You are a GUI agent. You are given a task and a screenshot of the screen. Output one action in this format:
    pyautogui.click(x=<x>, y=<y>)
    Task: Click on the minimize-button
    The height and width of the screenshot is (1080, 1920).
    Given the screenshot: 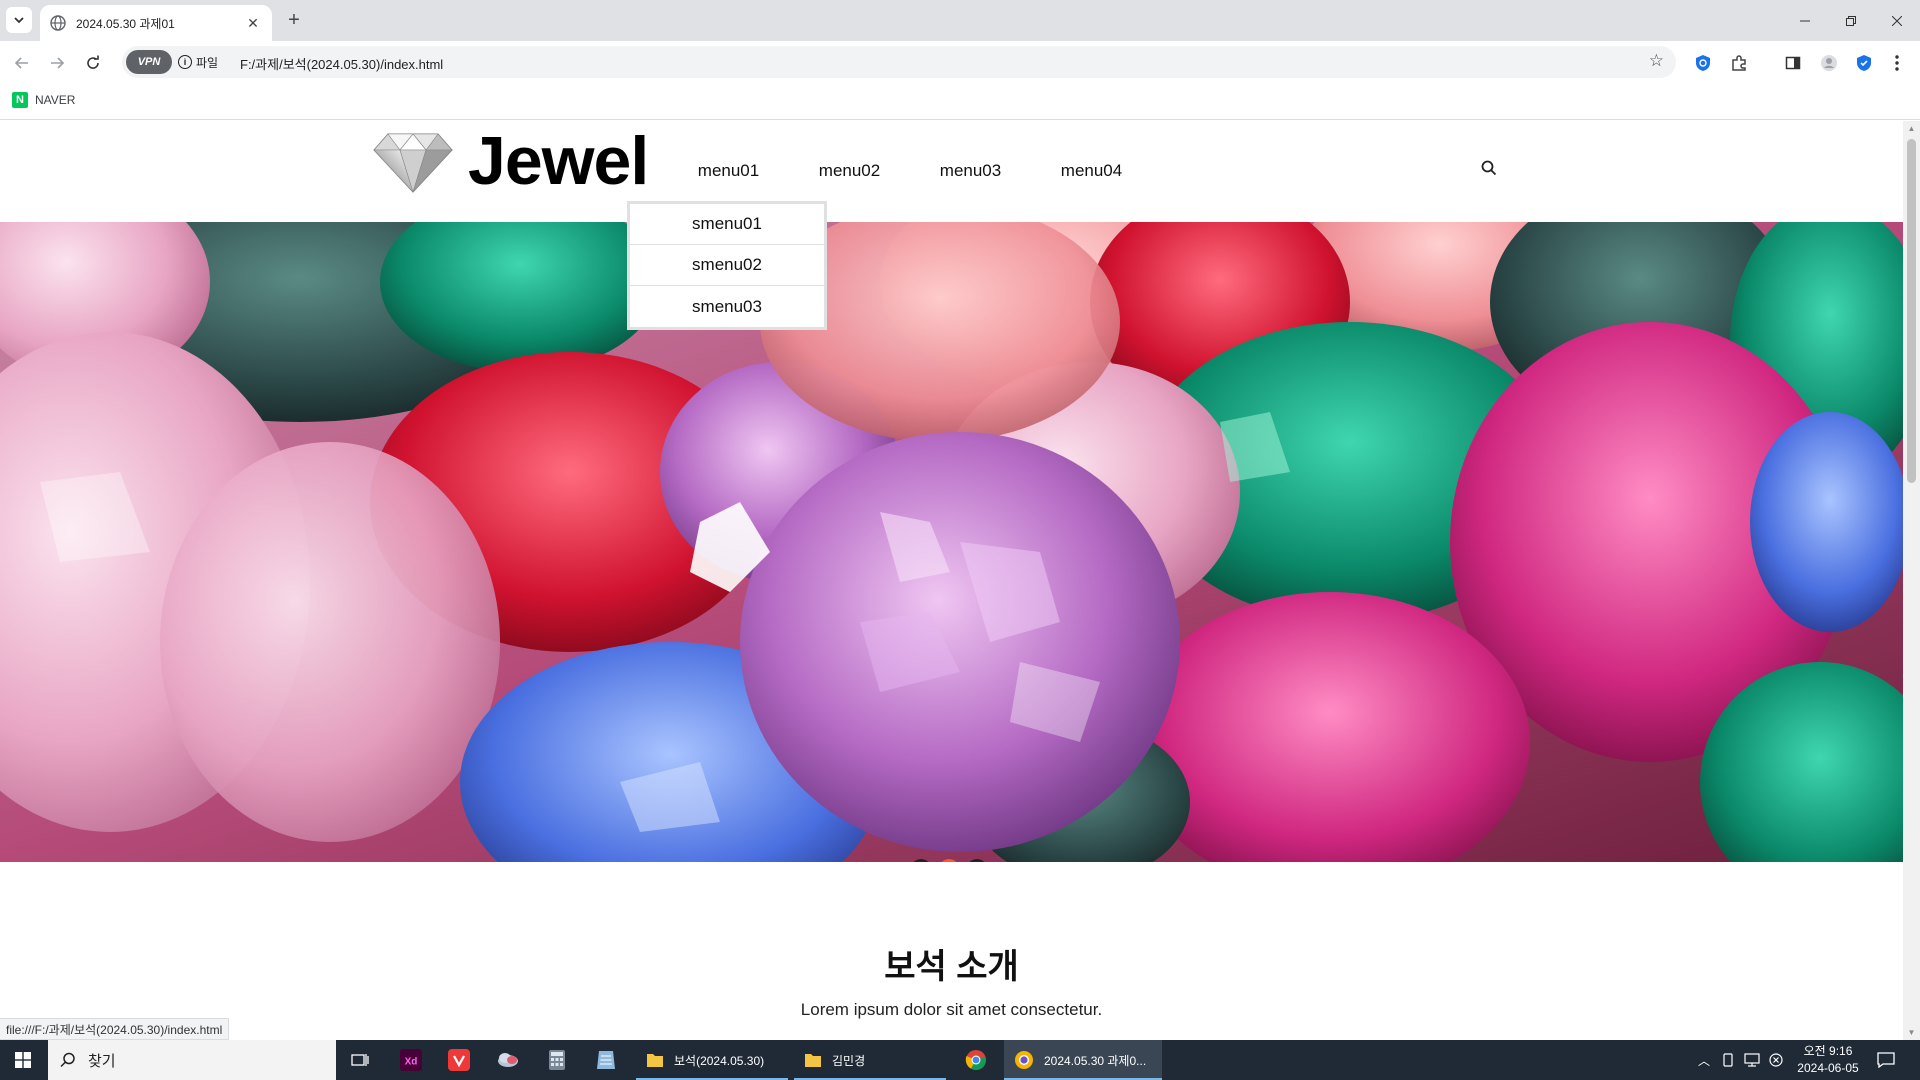 What is the action you would take?
    pyautogui.click(x=1805, y=20)
    